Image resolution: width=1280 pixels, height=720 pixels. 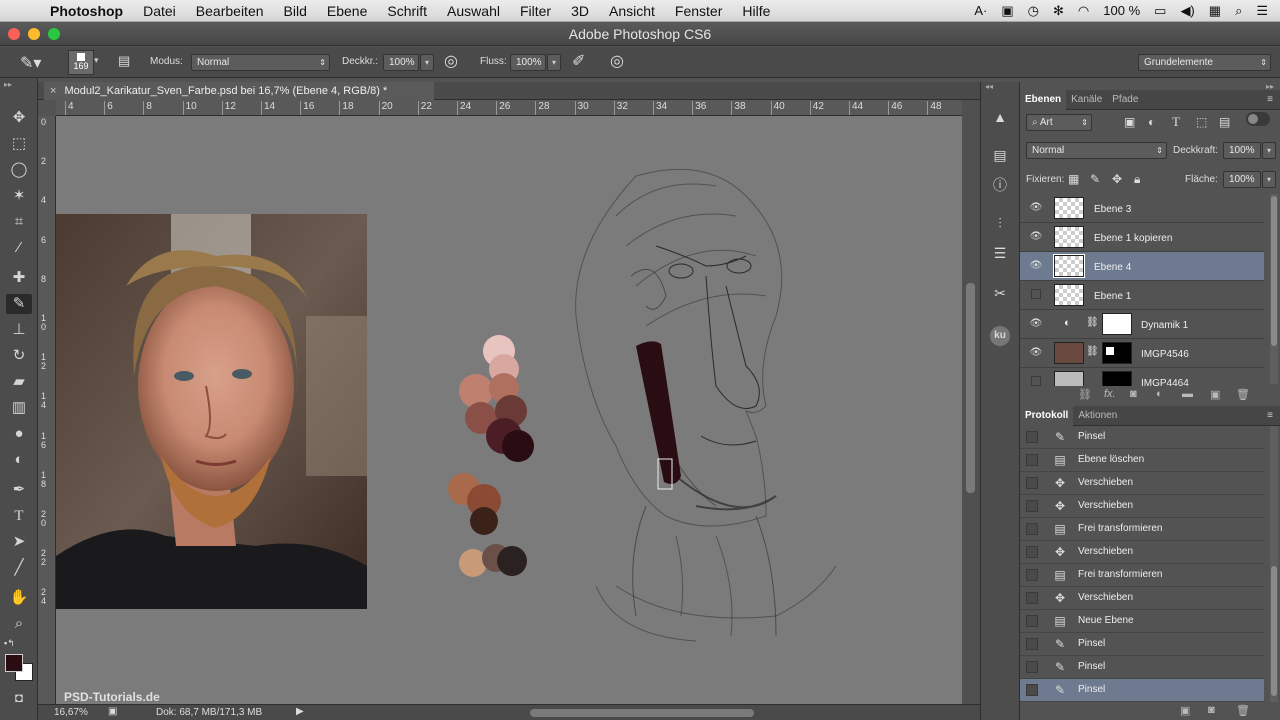 I want to click on new-group-icon: ▬, so click(x=1187, y=394).